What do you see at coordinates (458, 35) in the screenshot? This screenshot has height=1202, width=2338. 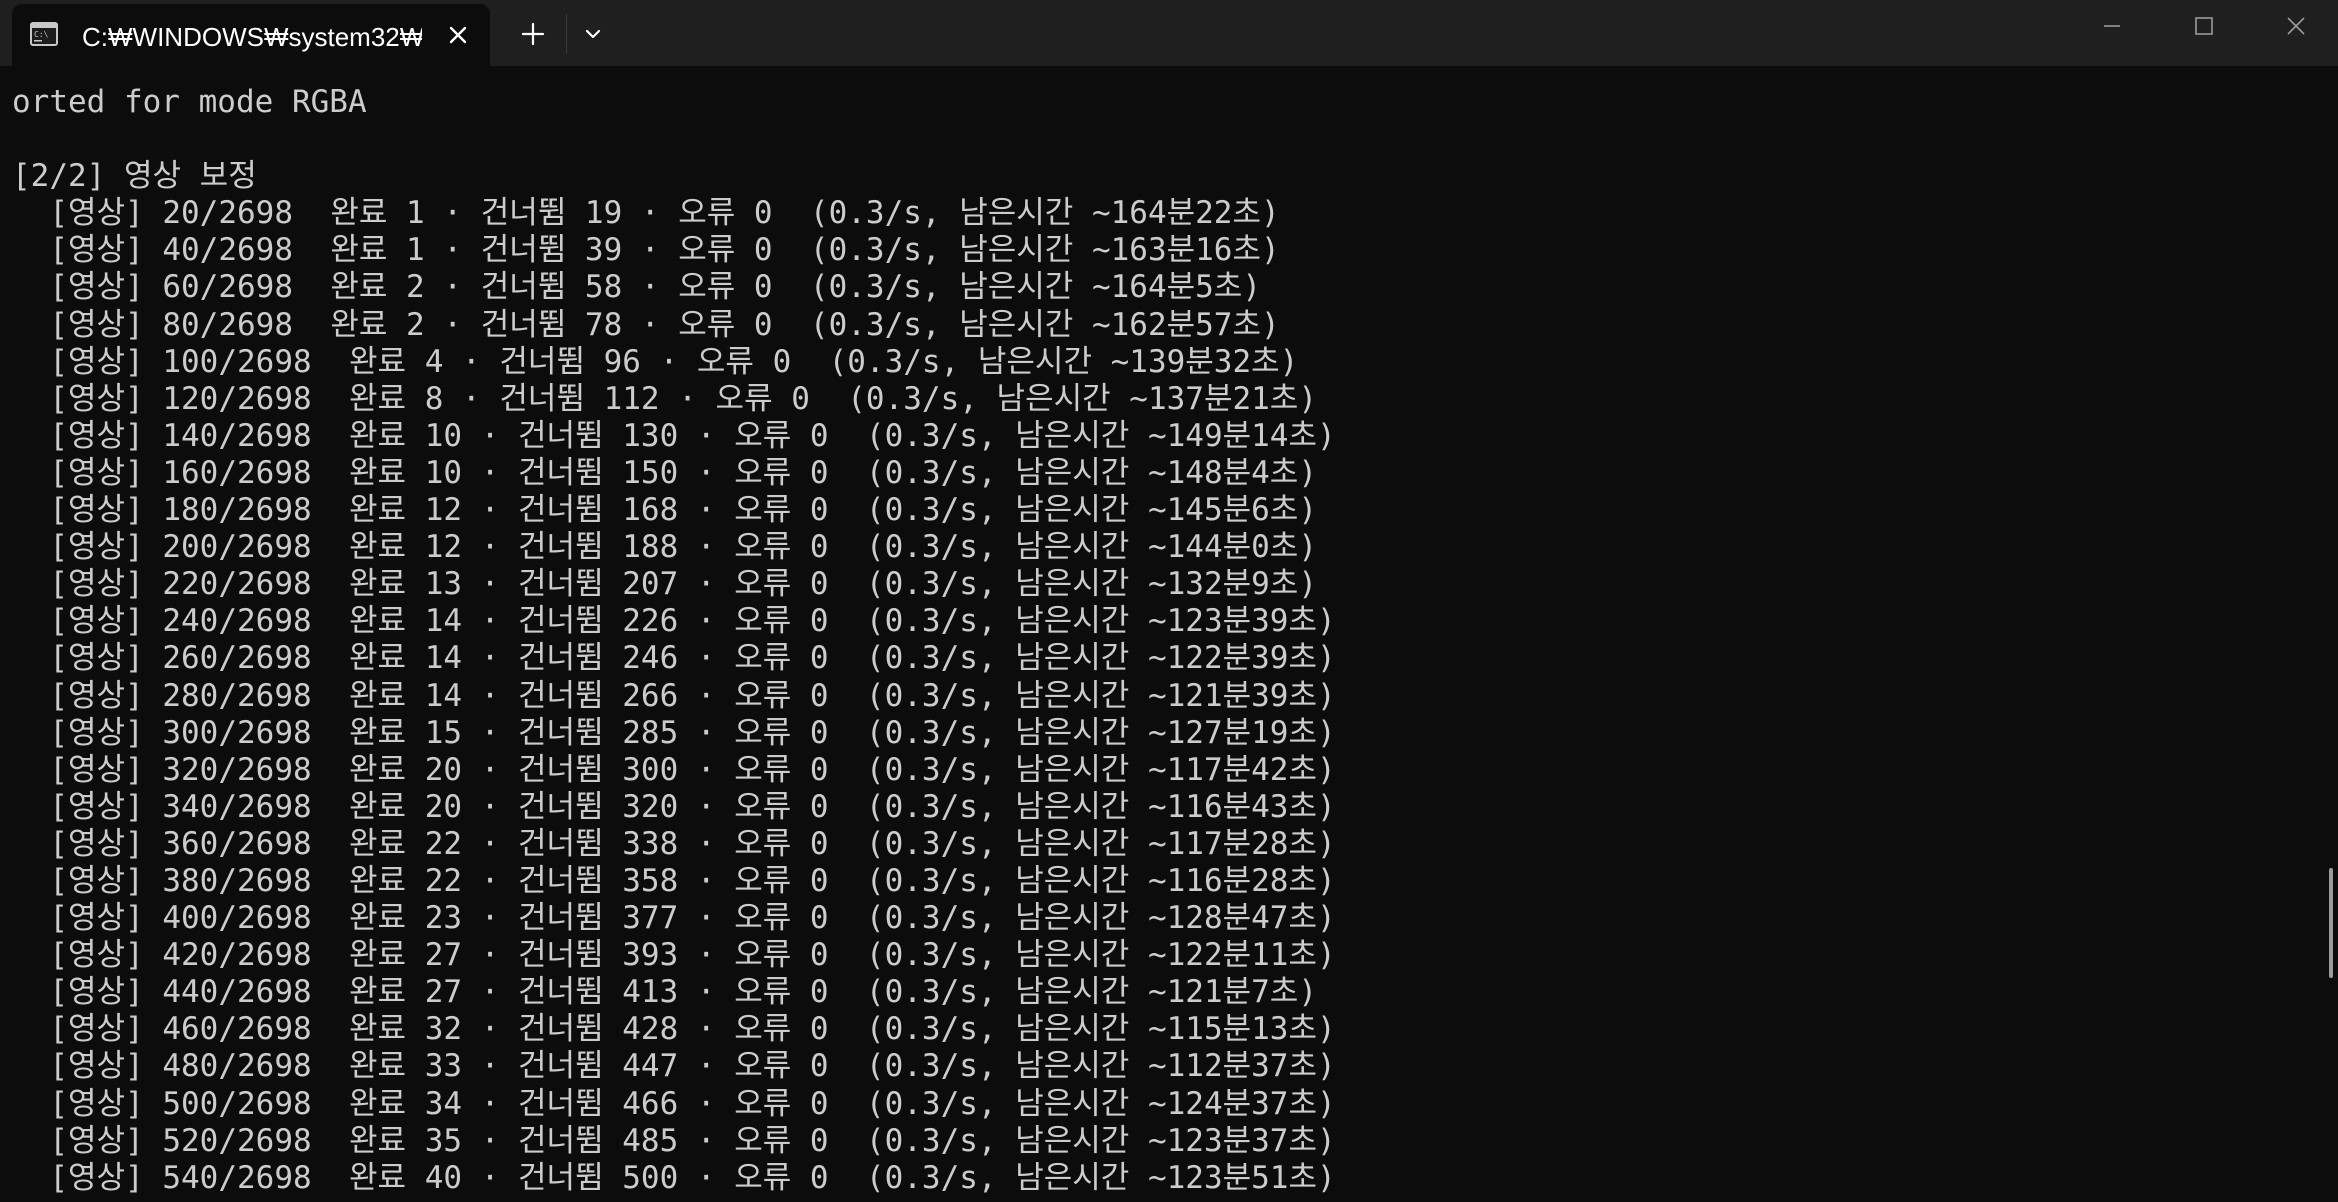 I see `close-tab-icon` at bounding box center [458, 35].